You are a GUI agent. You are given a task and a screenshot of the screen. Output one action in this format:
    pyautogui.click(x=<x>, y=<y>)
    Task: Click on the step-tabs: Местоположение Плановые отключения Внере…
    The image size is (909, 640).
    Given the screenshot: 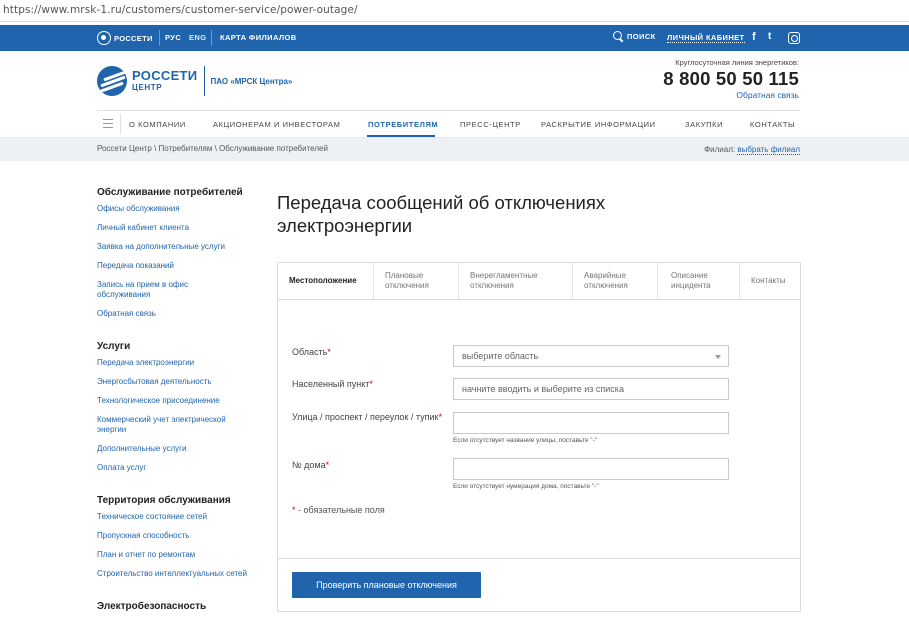 What is the action you would take?
    pyautogui.click(x=539, y=281)
    